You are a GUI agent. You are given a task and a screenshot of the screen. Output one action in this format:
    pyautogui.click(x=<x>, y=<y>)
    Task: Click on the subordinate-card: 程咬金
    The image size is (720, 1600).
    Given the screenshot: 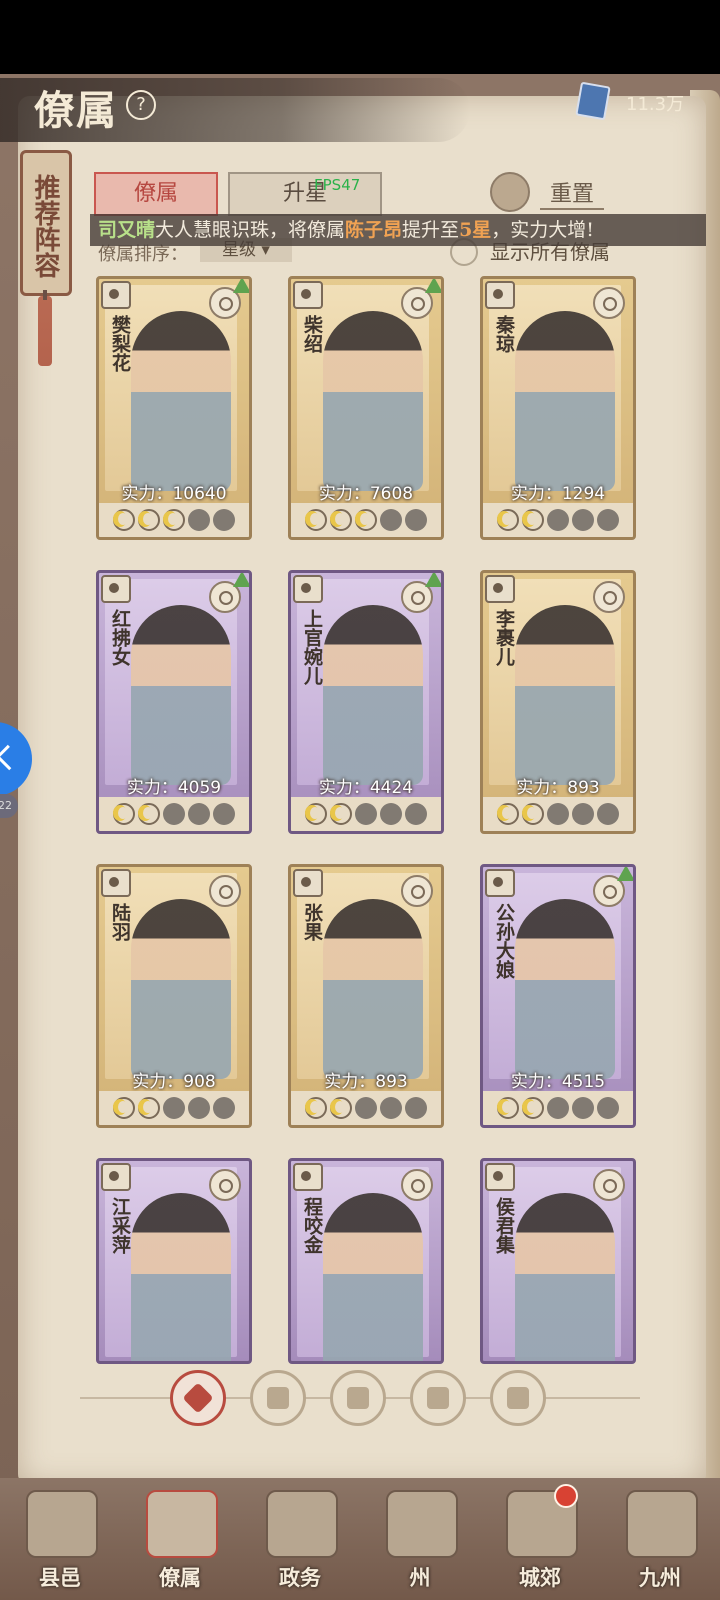 What is the action you would take?
    pyautogui.click(x=366, y=1261)
    